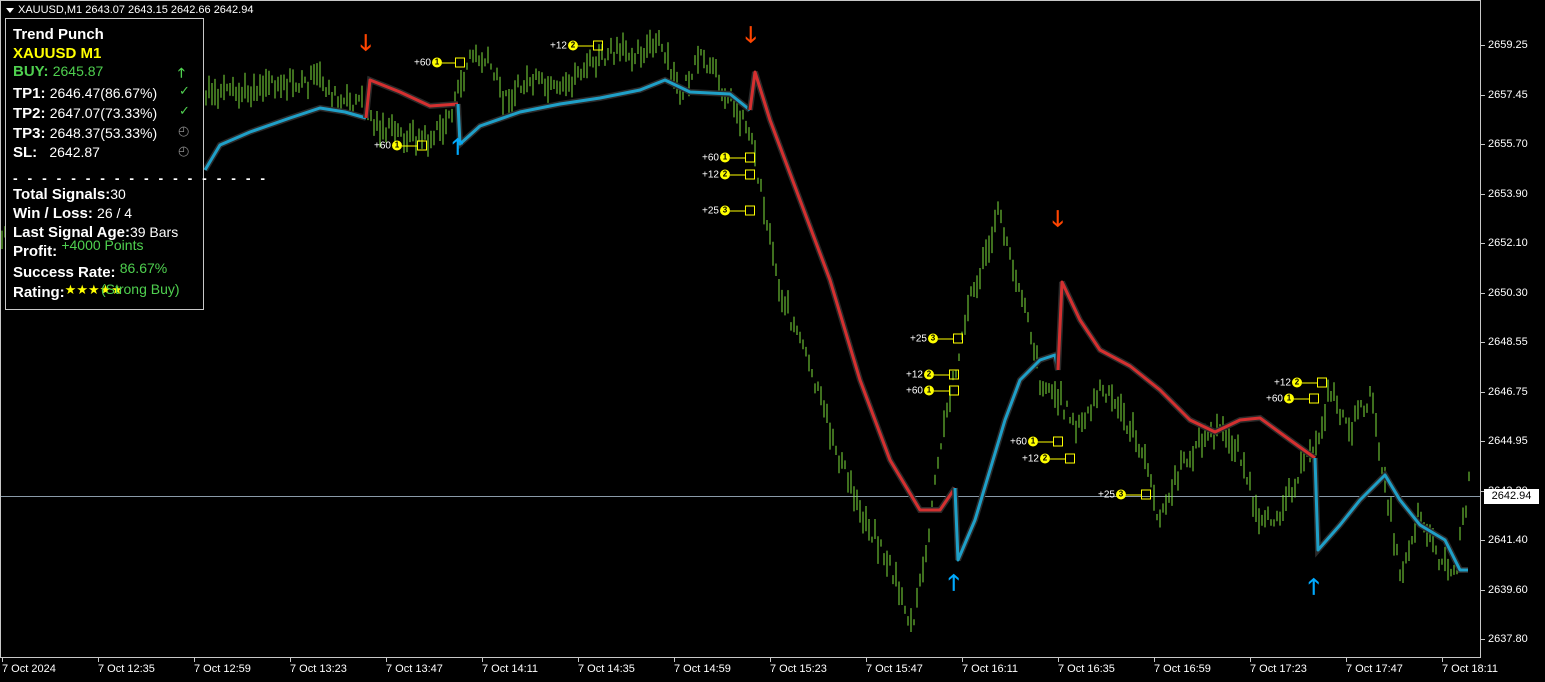  What do you see at coordinates (10, 10) in the screenshot?
I see `dropdown-icon` at bounding box center [10, 10].